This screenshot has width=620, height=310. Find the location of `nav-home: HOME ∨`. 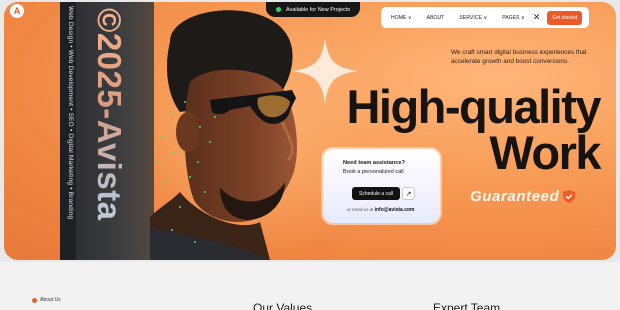

nav-home: HOME ∨ is located at coordinates (401, 18).